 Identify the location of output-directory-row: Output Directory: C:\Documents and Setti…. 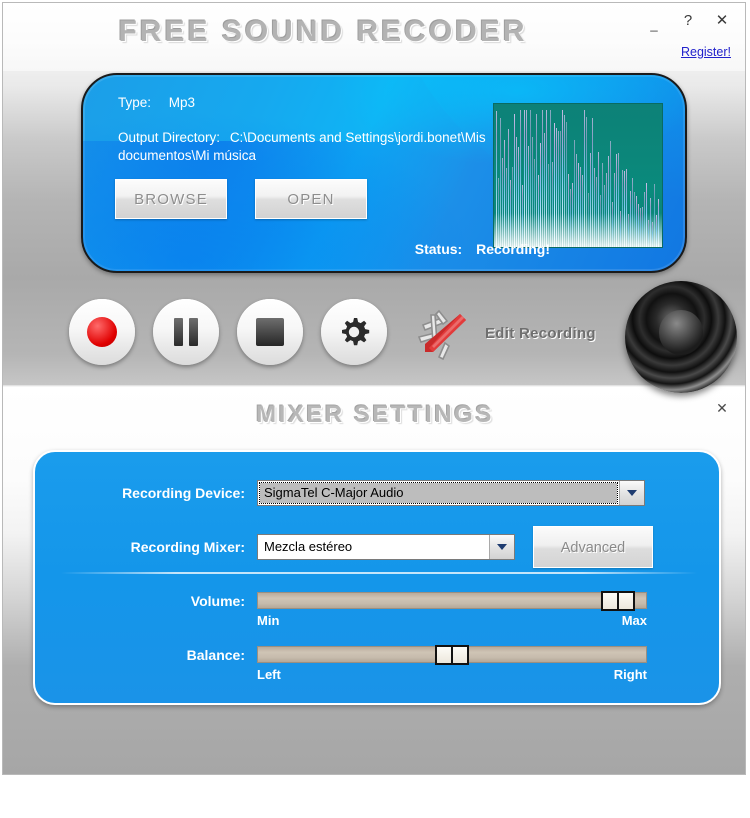
(328, 147).